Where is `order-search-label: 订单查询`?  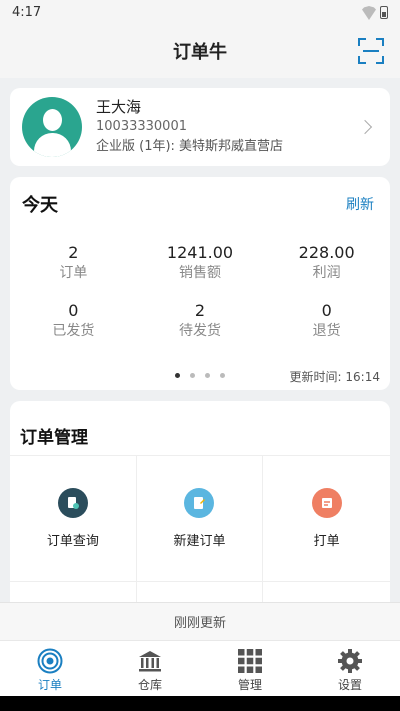
order-search-label: 订单查询 is located at coordinates (72, 541).